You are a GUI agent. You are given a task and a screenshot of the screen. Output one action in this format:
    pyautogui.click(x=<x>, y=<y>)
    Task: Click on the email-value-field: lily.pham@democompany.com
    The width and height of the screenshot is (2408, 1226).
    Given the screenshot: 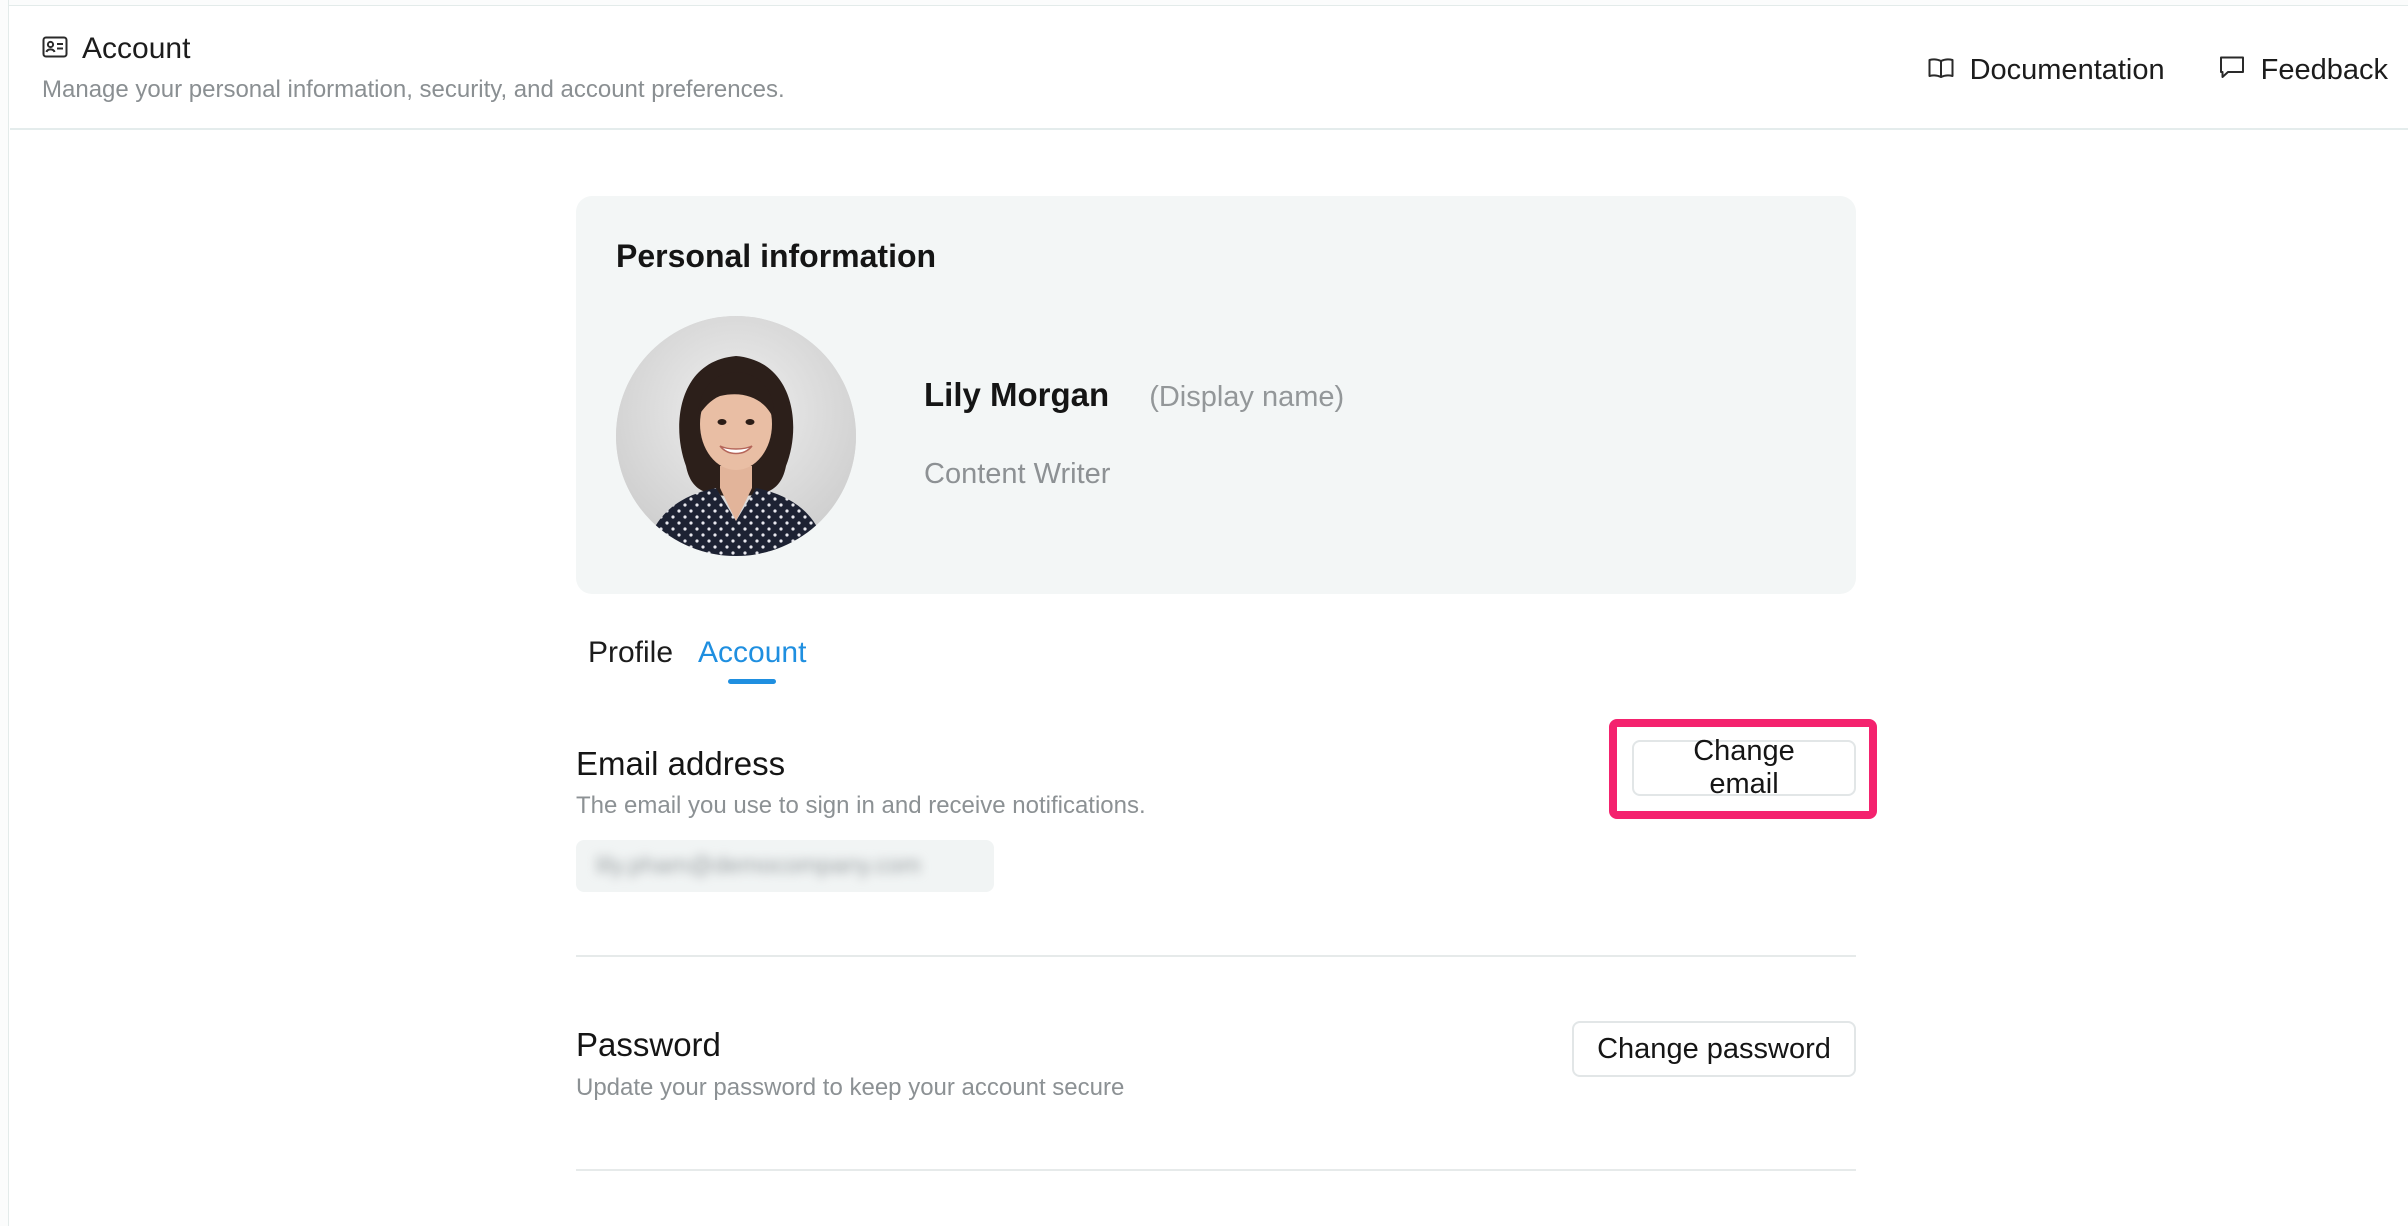 What is the action you would take?
    pyautogui.click(x=785, y=866)
    